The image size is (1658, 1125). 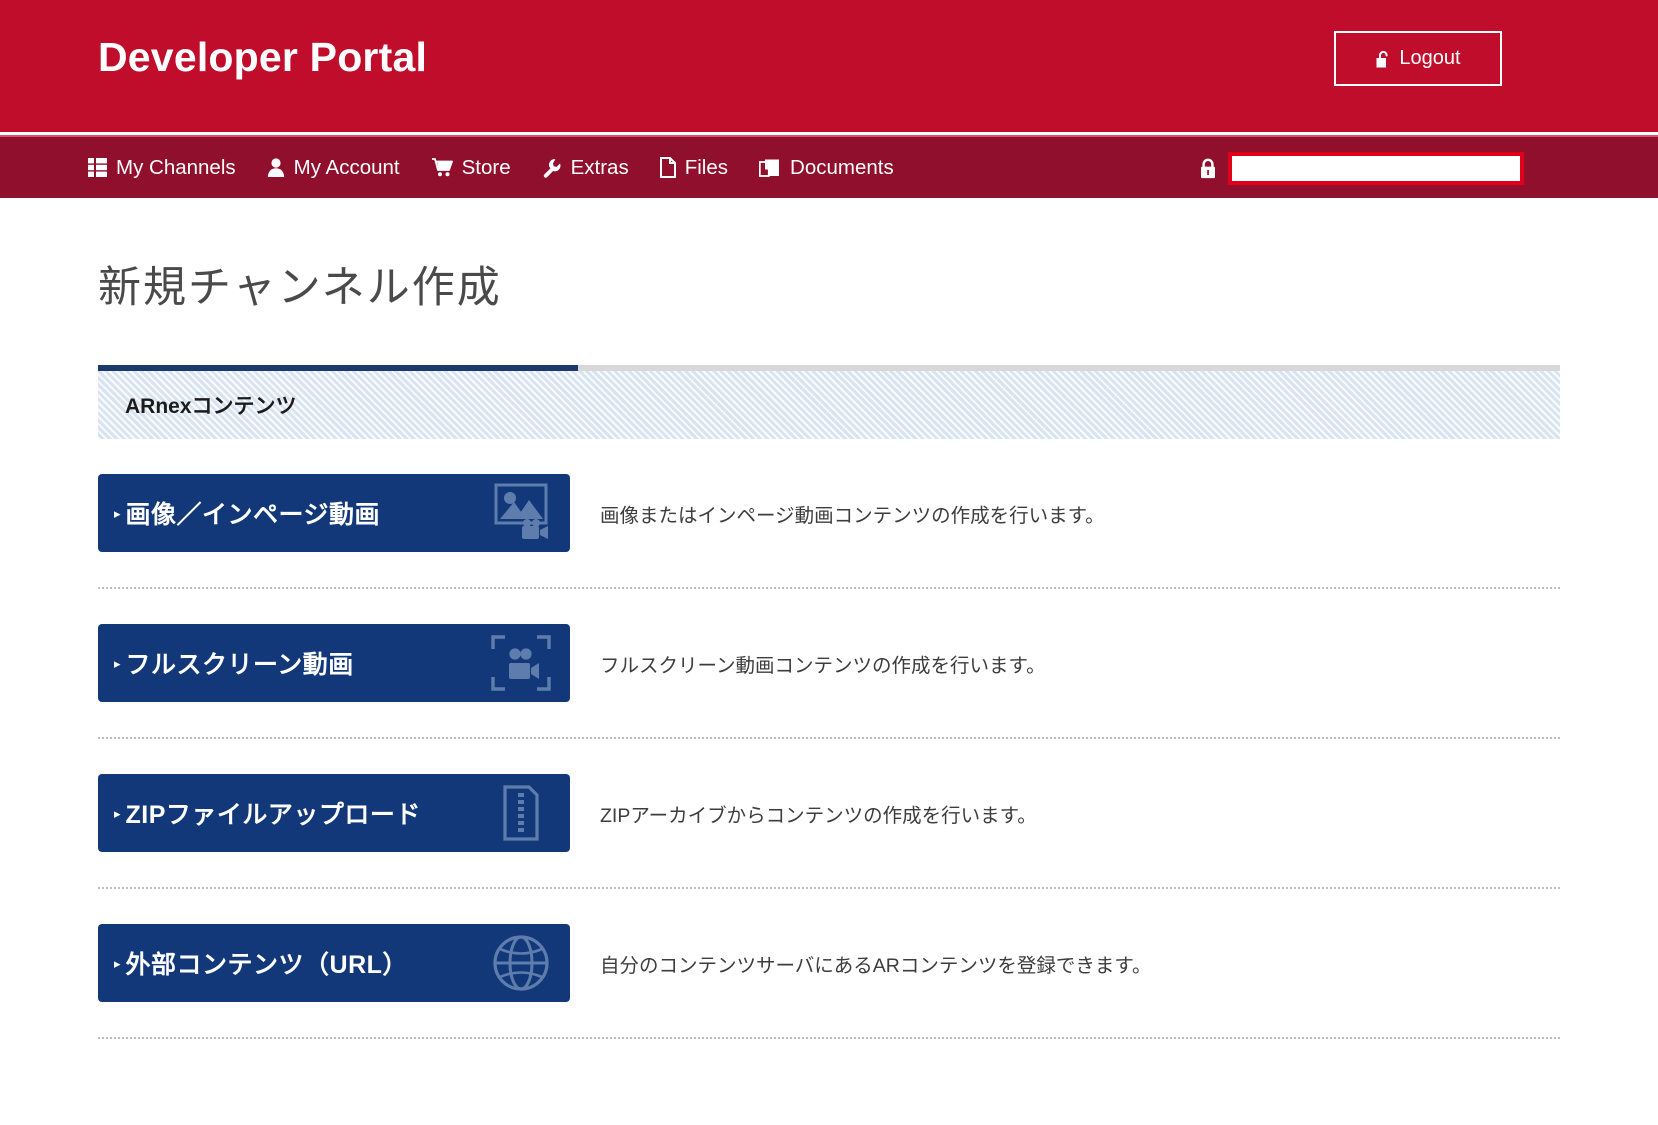 I want to click on globe-icon, so click(x=521, y=963).